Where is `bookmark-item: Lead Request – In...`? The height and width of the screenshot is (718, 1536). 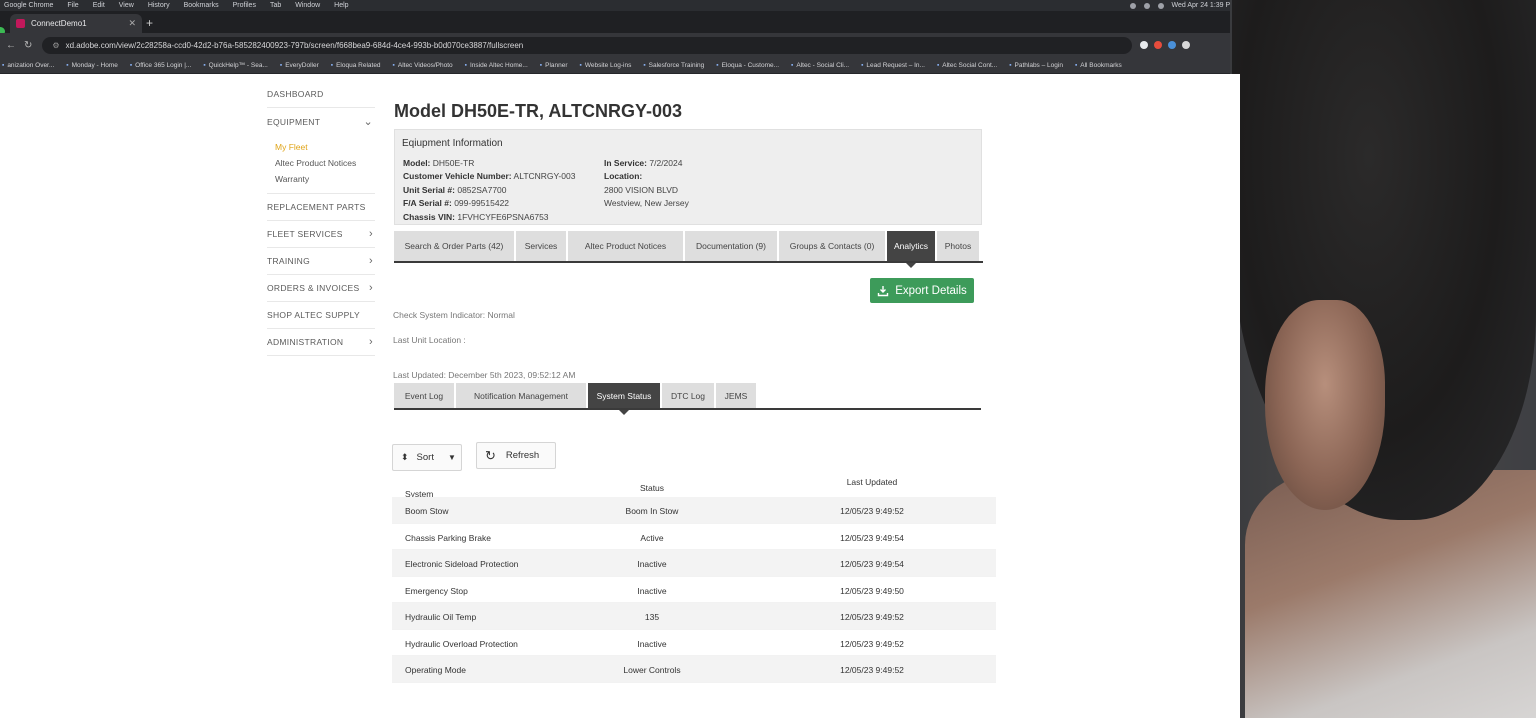 bookmark-item: Lead Request – In... is located at coordinates (893, 65).